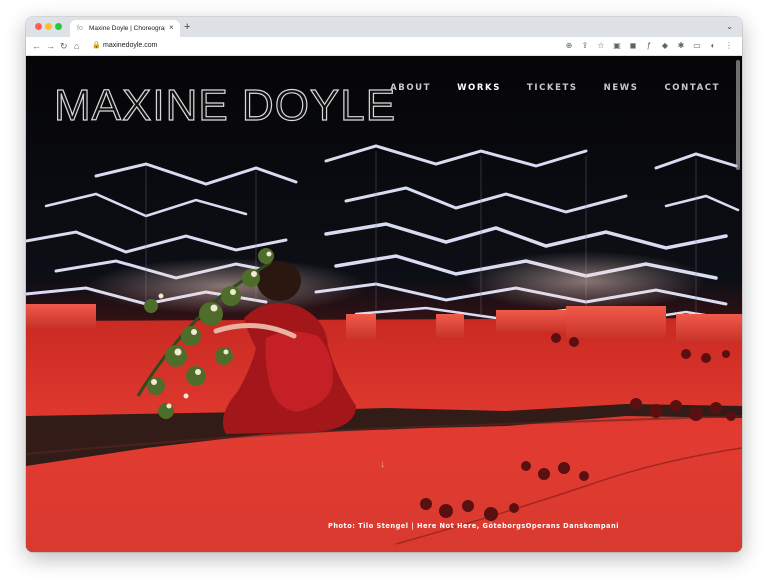  I want to click on forward-button: →, so click(50, 46).